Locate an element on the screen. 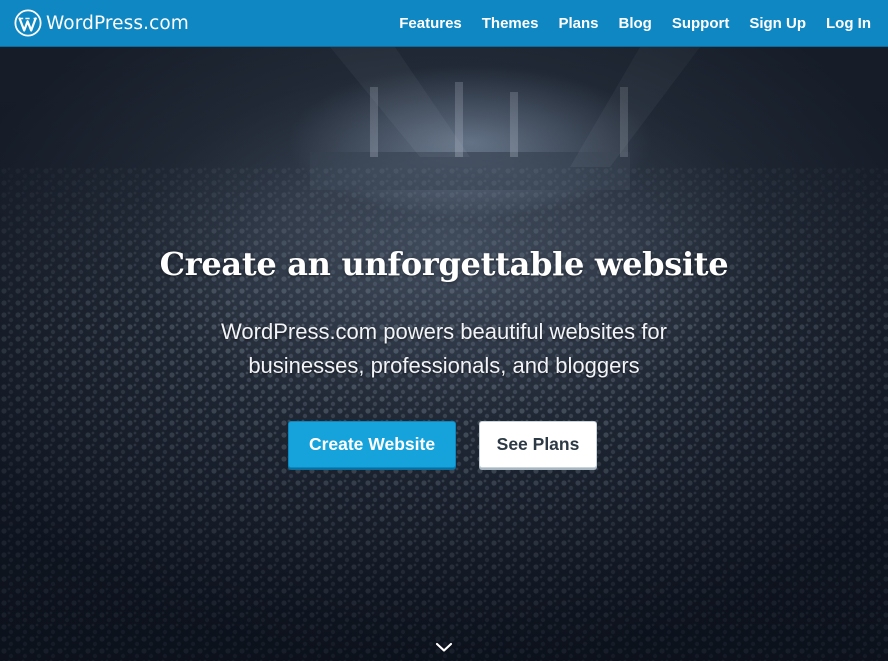  nav-link-plans: Plans is located at coordinates (578, 23).